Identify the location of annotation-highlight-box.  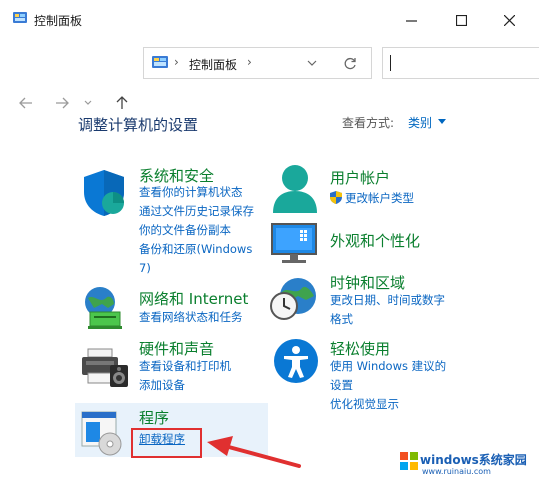
(166, 443).